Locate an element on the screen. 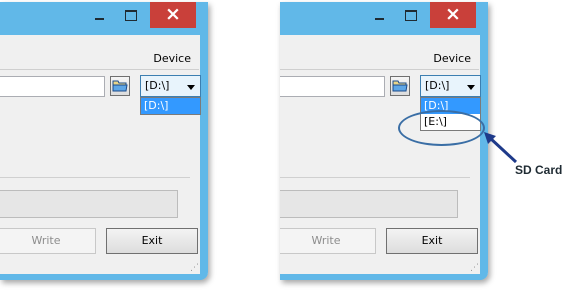  arrow-icon is located at coordinates (501, 148).